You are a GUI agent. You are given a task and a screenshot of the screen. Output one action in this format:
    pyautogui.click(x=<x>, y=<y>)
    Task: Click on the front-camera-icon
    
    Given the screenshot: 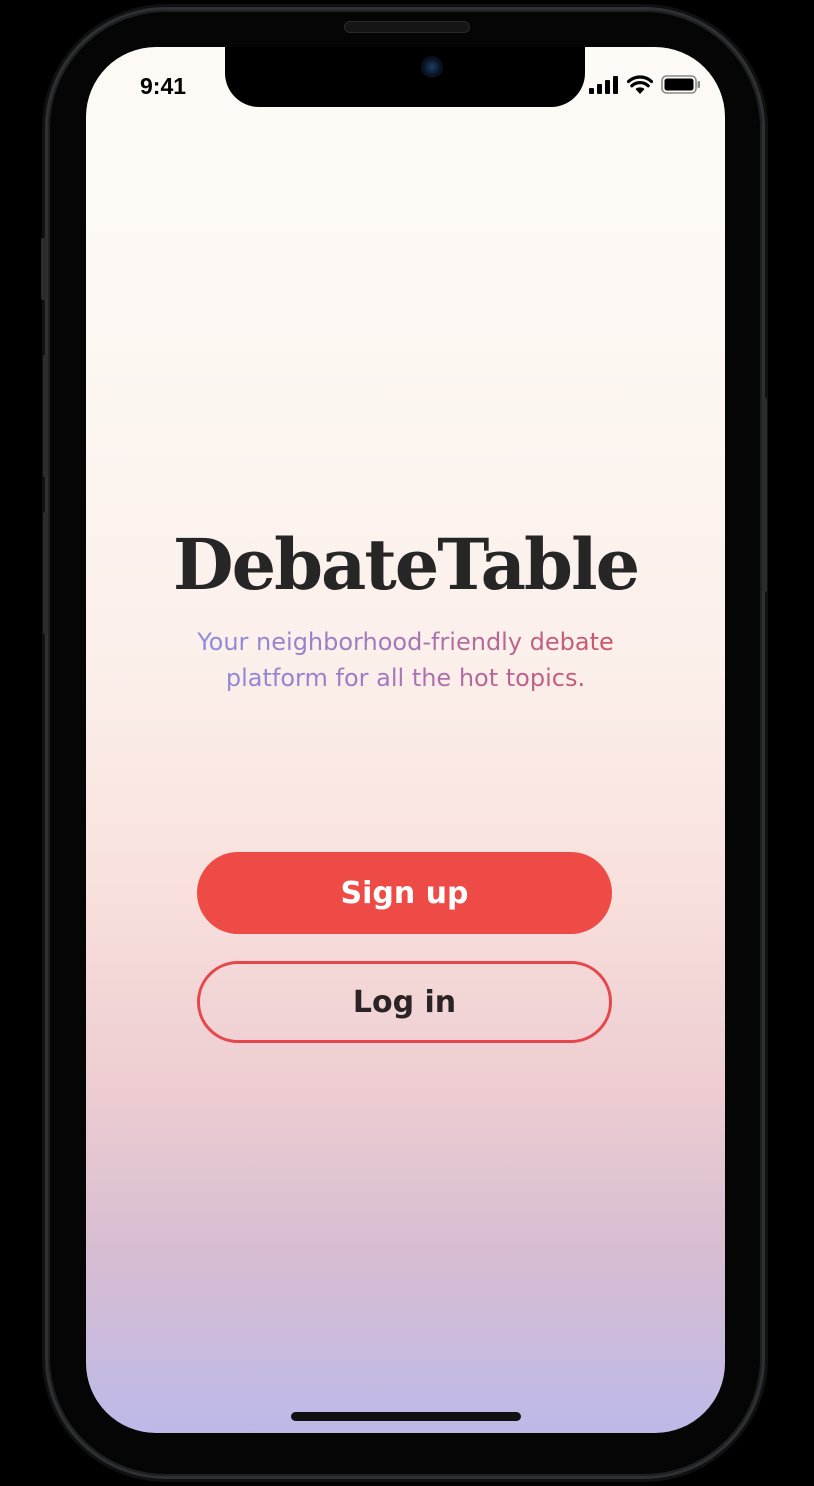 What is the action you would take?
    pyautogui.click(x=432, y=67)
    